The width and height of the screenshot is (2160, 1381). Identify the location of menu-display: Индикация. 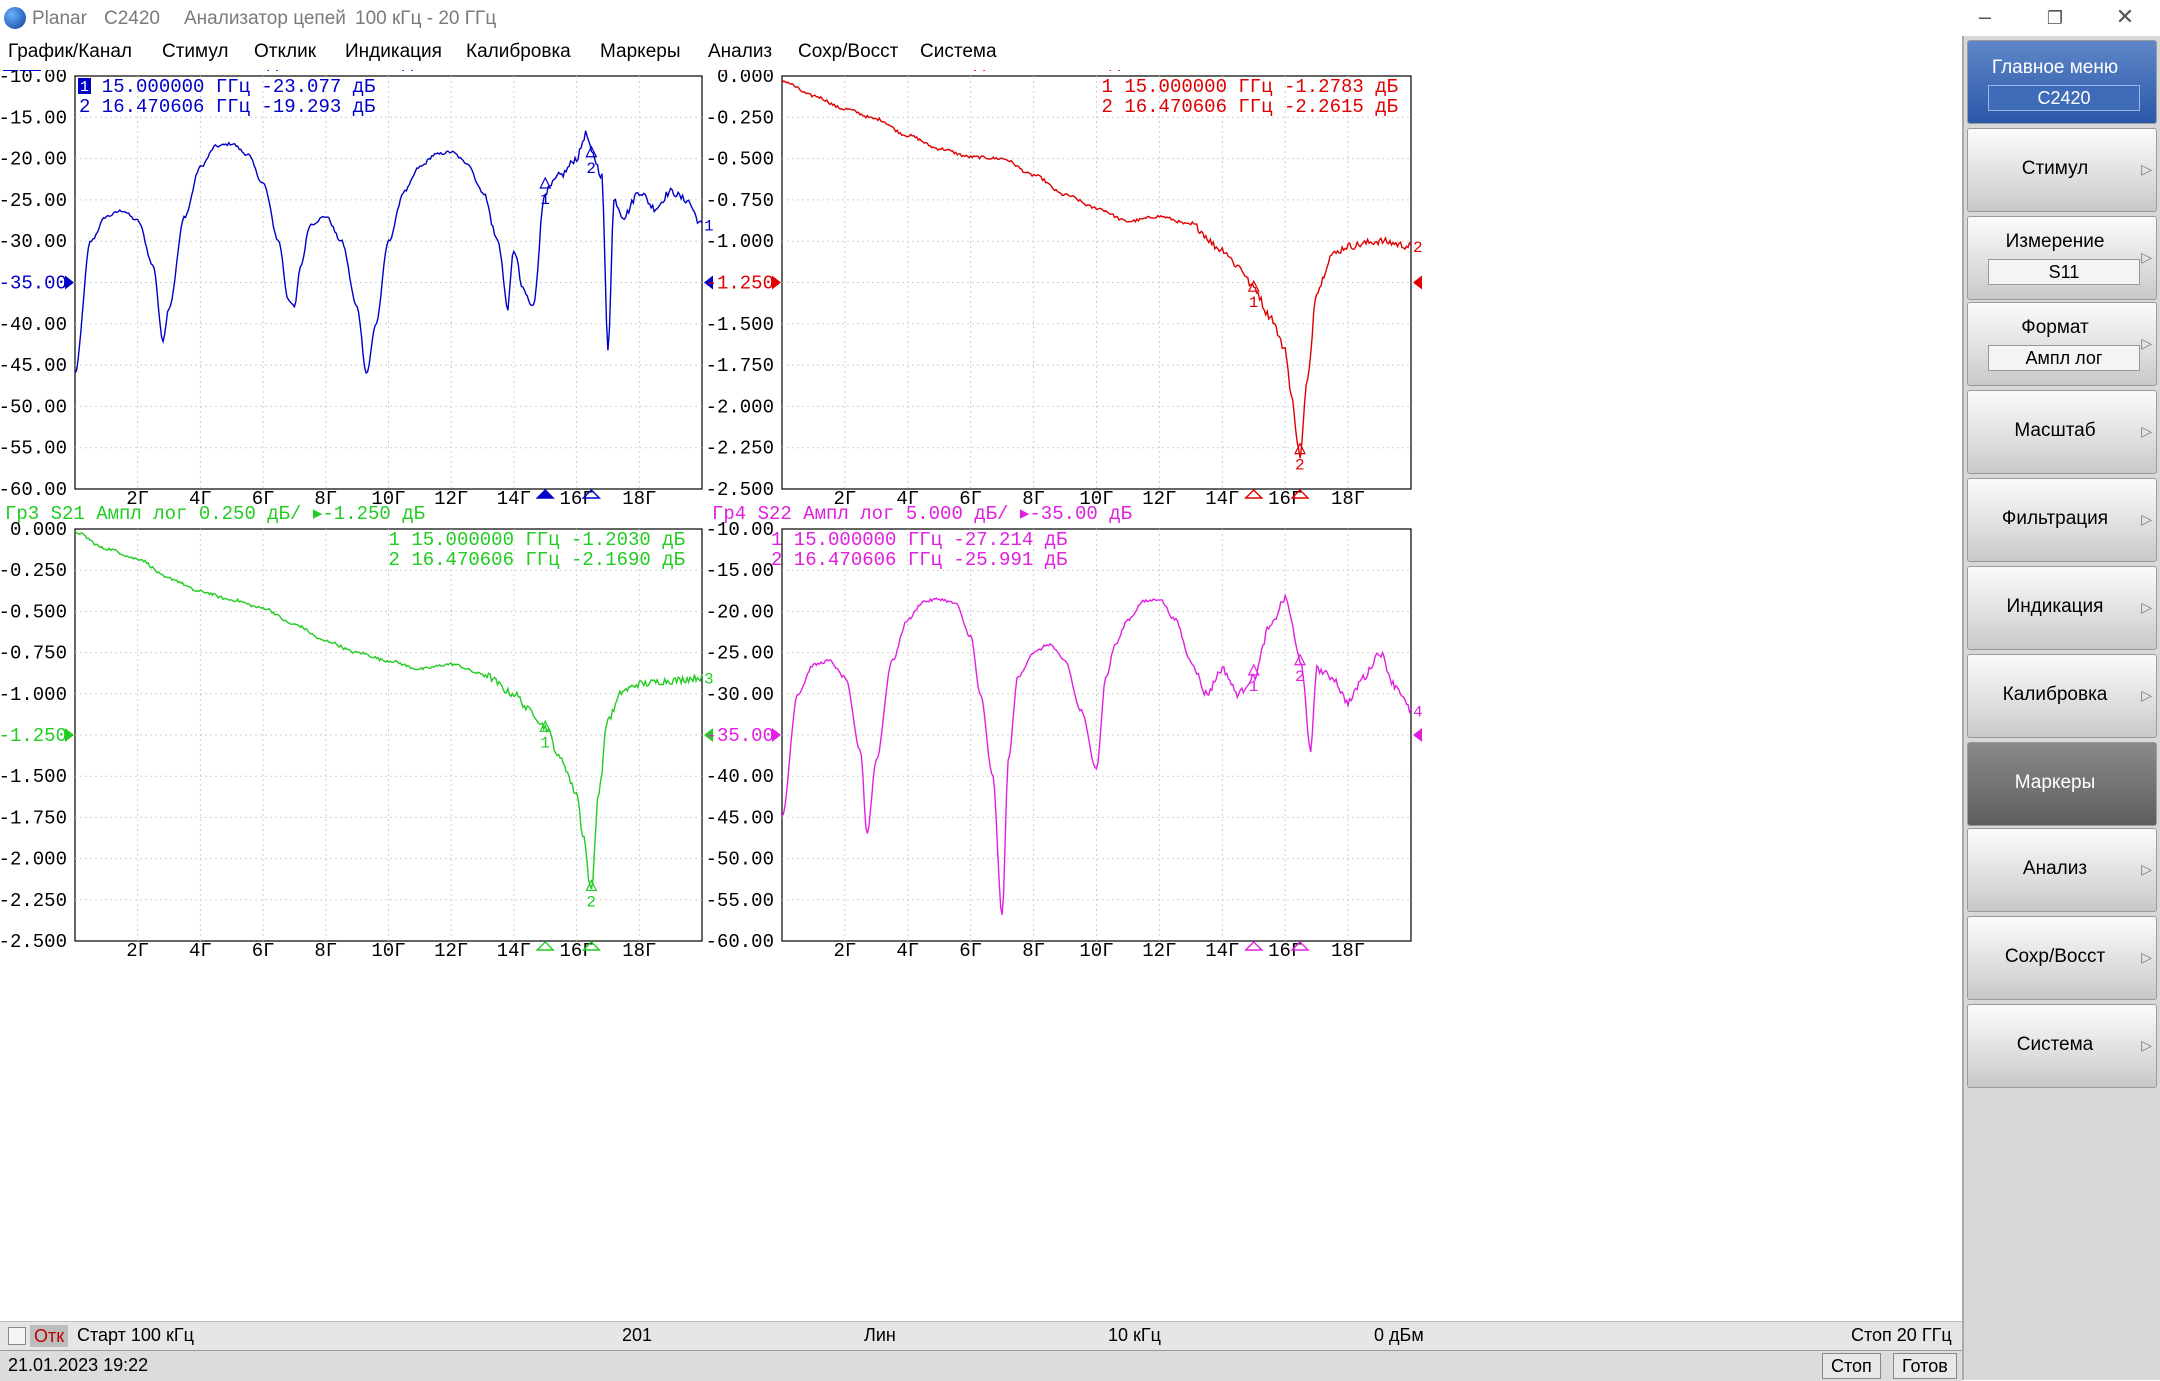
(393, 52).